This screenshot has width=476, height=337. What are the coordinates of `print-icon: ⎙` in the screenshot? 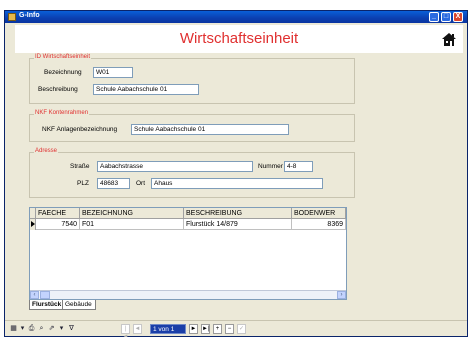 It's located at (31, 329).